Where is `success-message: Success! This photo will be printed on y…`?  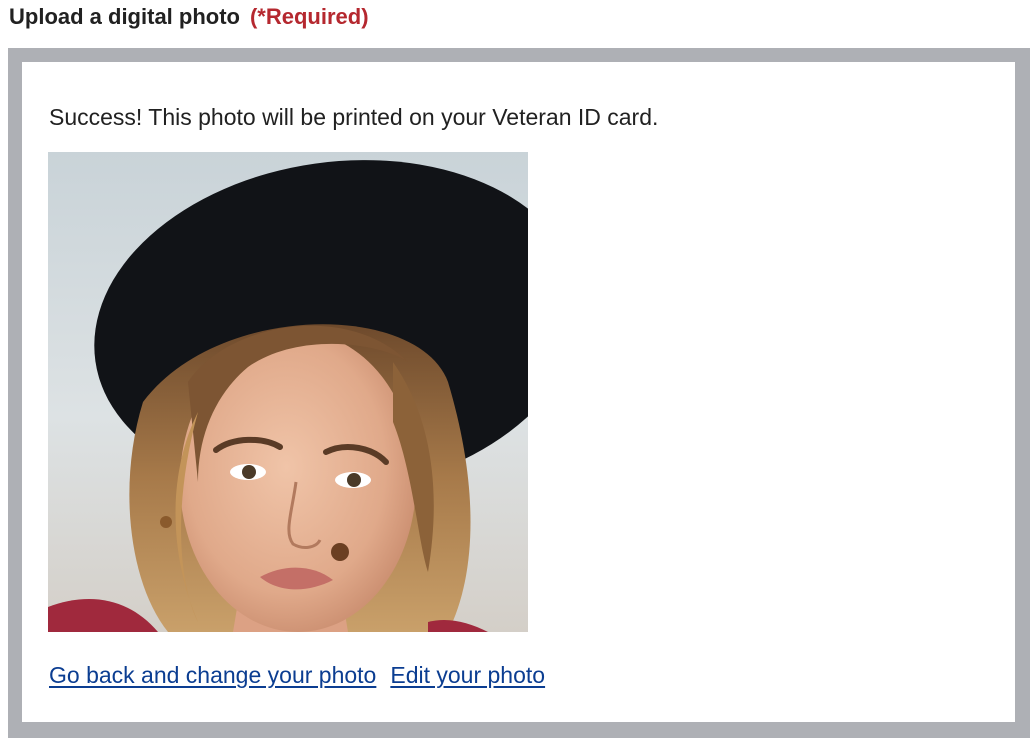
success-message: Success! This photo will be printed on y… is located at coordinates (354, 117).